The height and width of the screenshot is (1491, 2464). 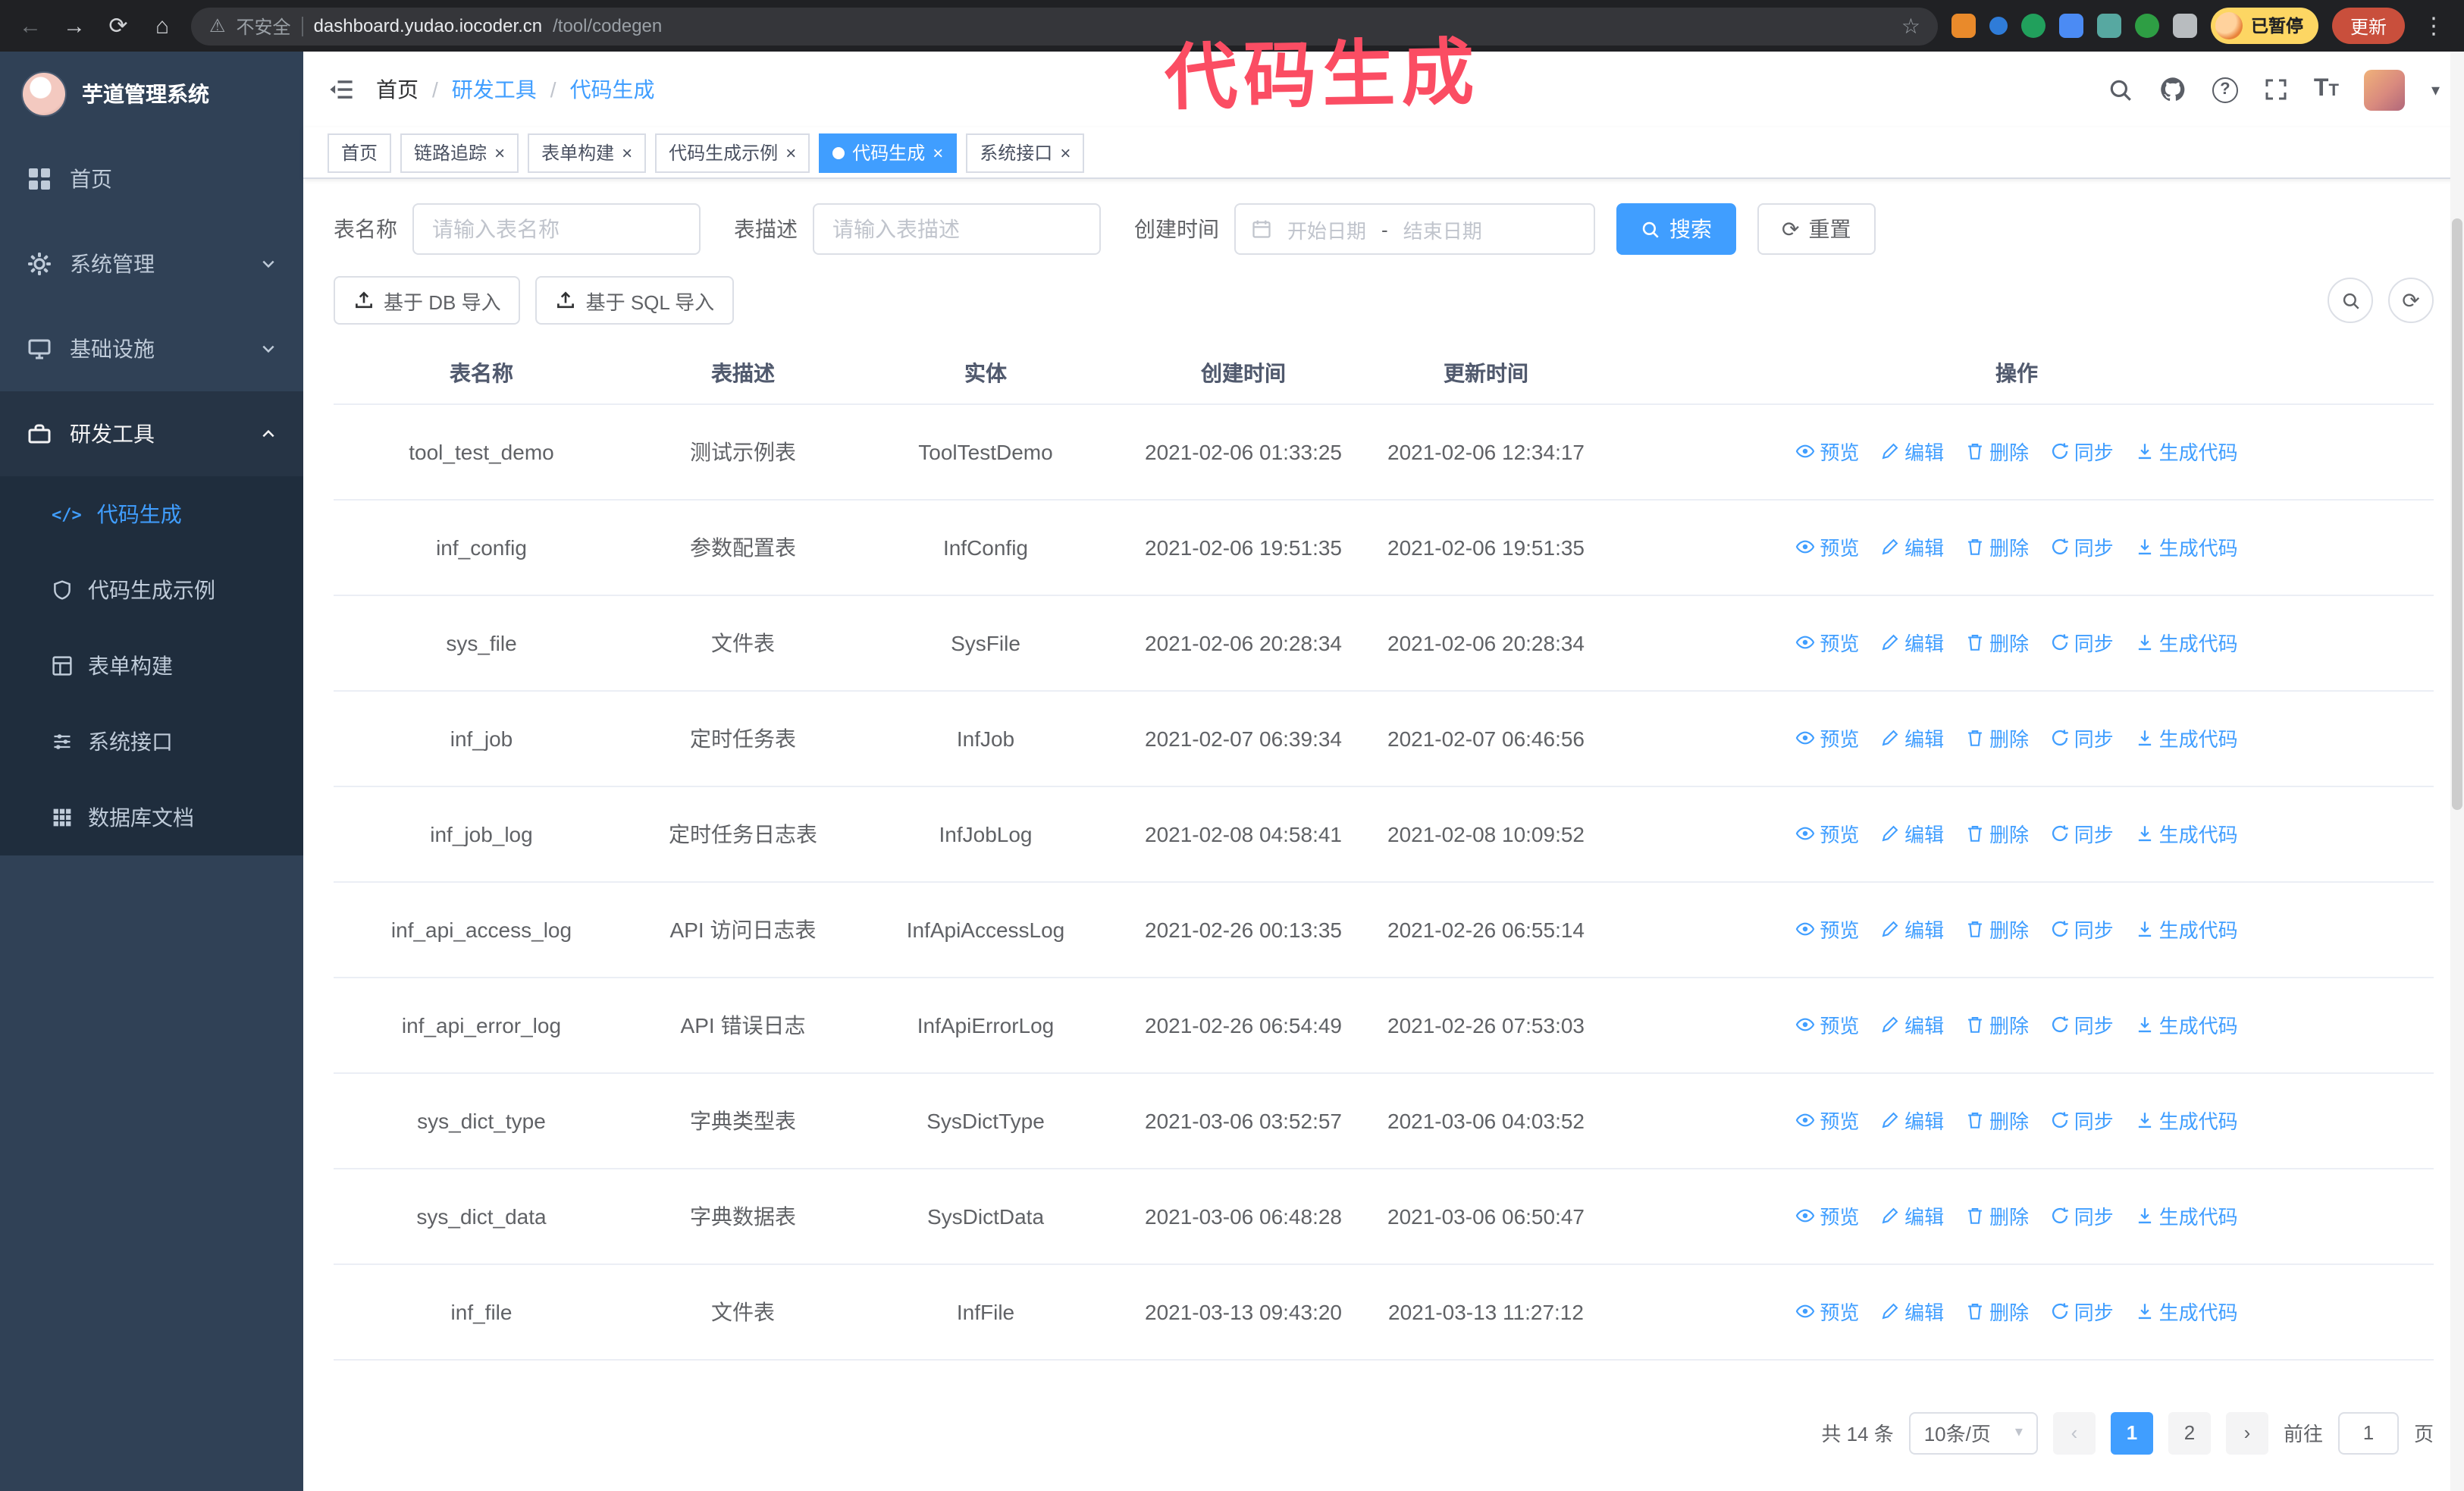 I want to click on sidebar-item-home: 首页, so click(x=151, y=179).